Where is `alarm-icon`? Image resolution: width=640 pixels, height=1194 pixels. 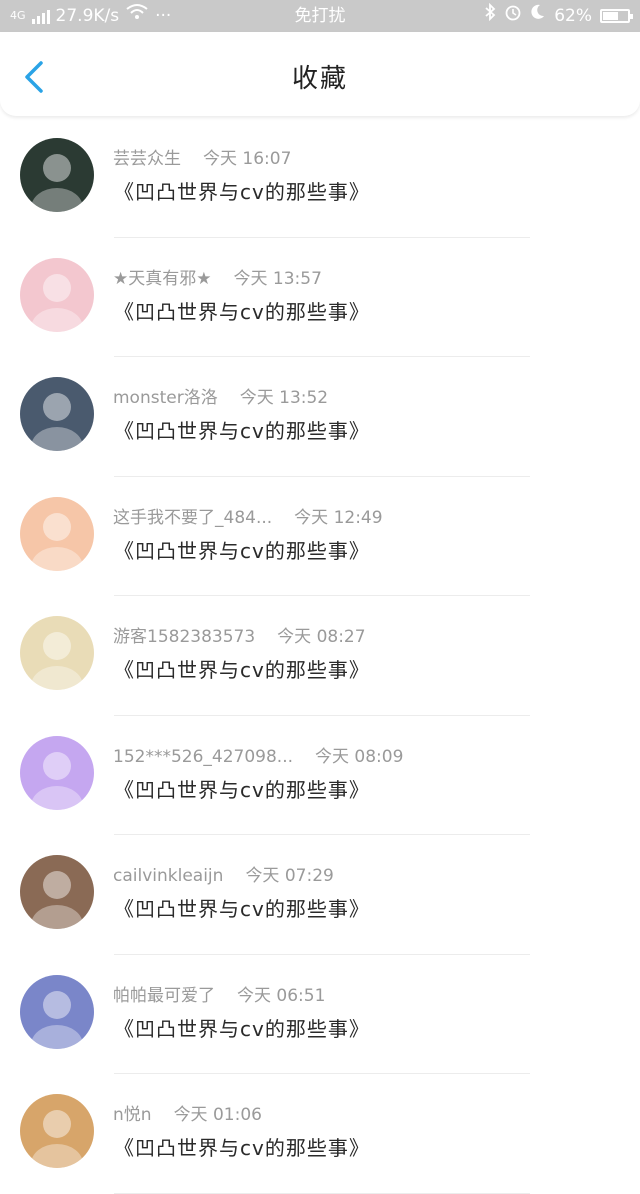 alarm-icon is located at coordinates (513, 16).